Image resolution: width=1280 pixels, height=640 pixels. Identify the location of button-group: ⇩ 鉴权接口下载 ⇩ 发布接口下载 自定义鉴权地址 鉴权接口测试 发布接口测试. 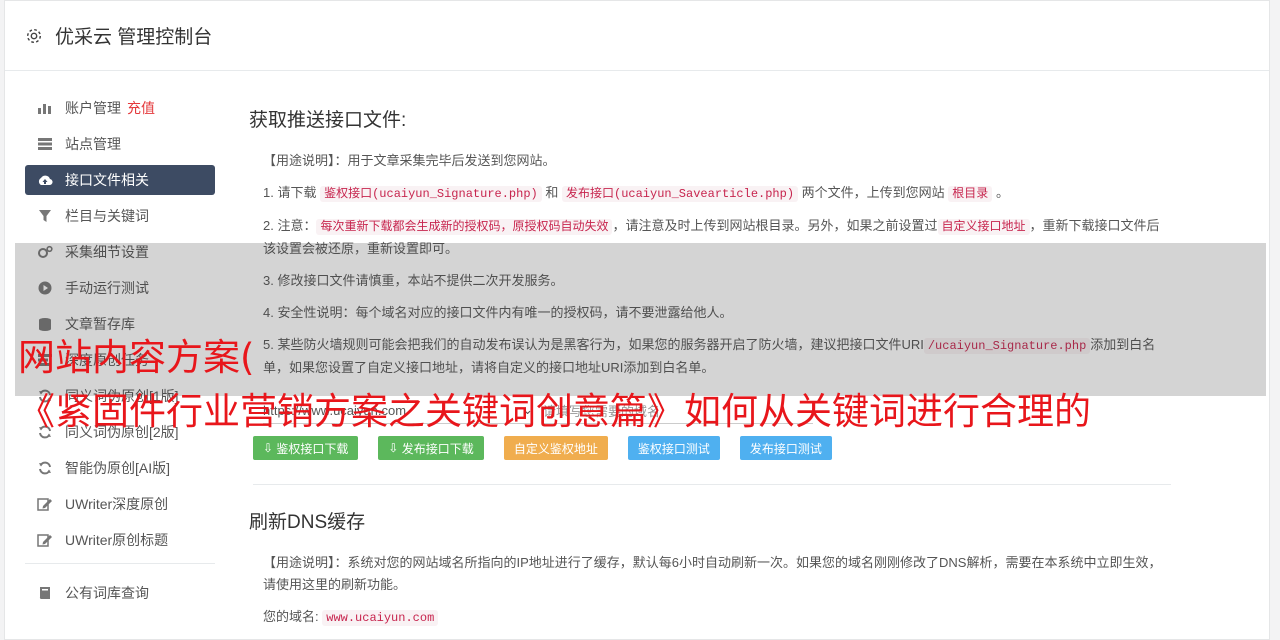
(711, 448).